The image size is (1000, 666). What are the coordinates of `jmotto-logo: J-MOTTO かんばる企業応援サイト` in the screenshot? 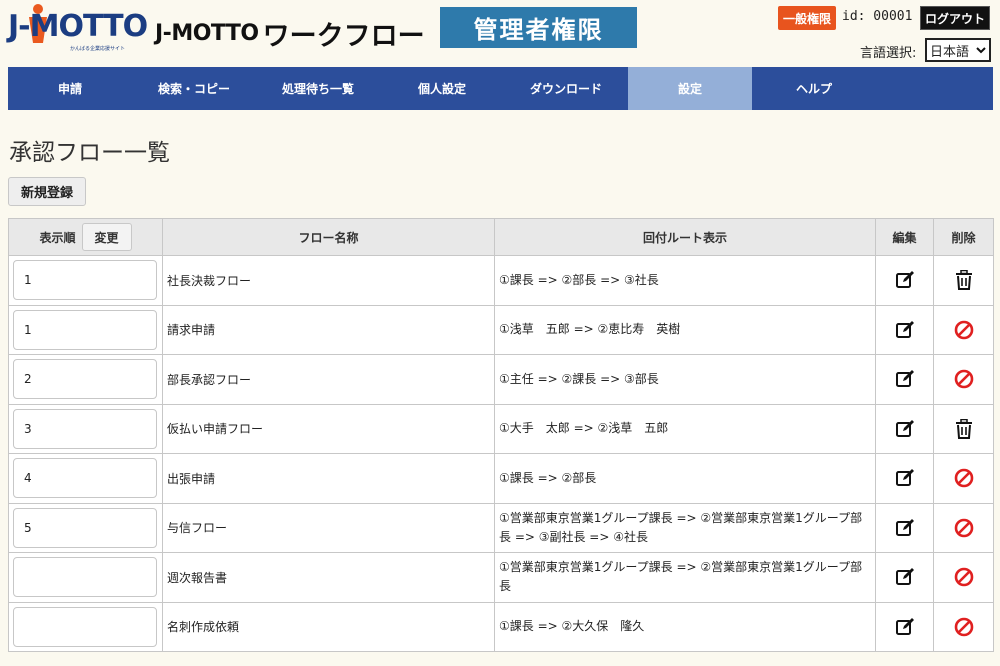 It's located at (78, 29).